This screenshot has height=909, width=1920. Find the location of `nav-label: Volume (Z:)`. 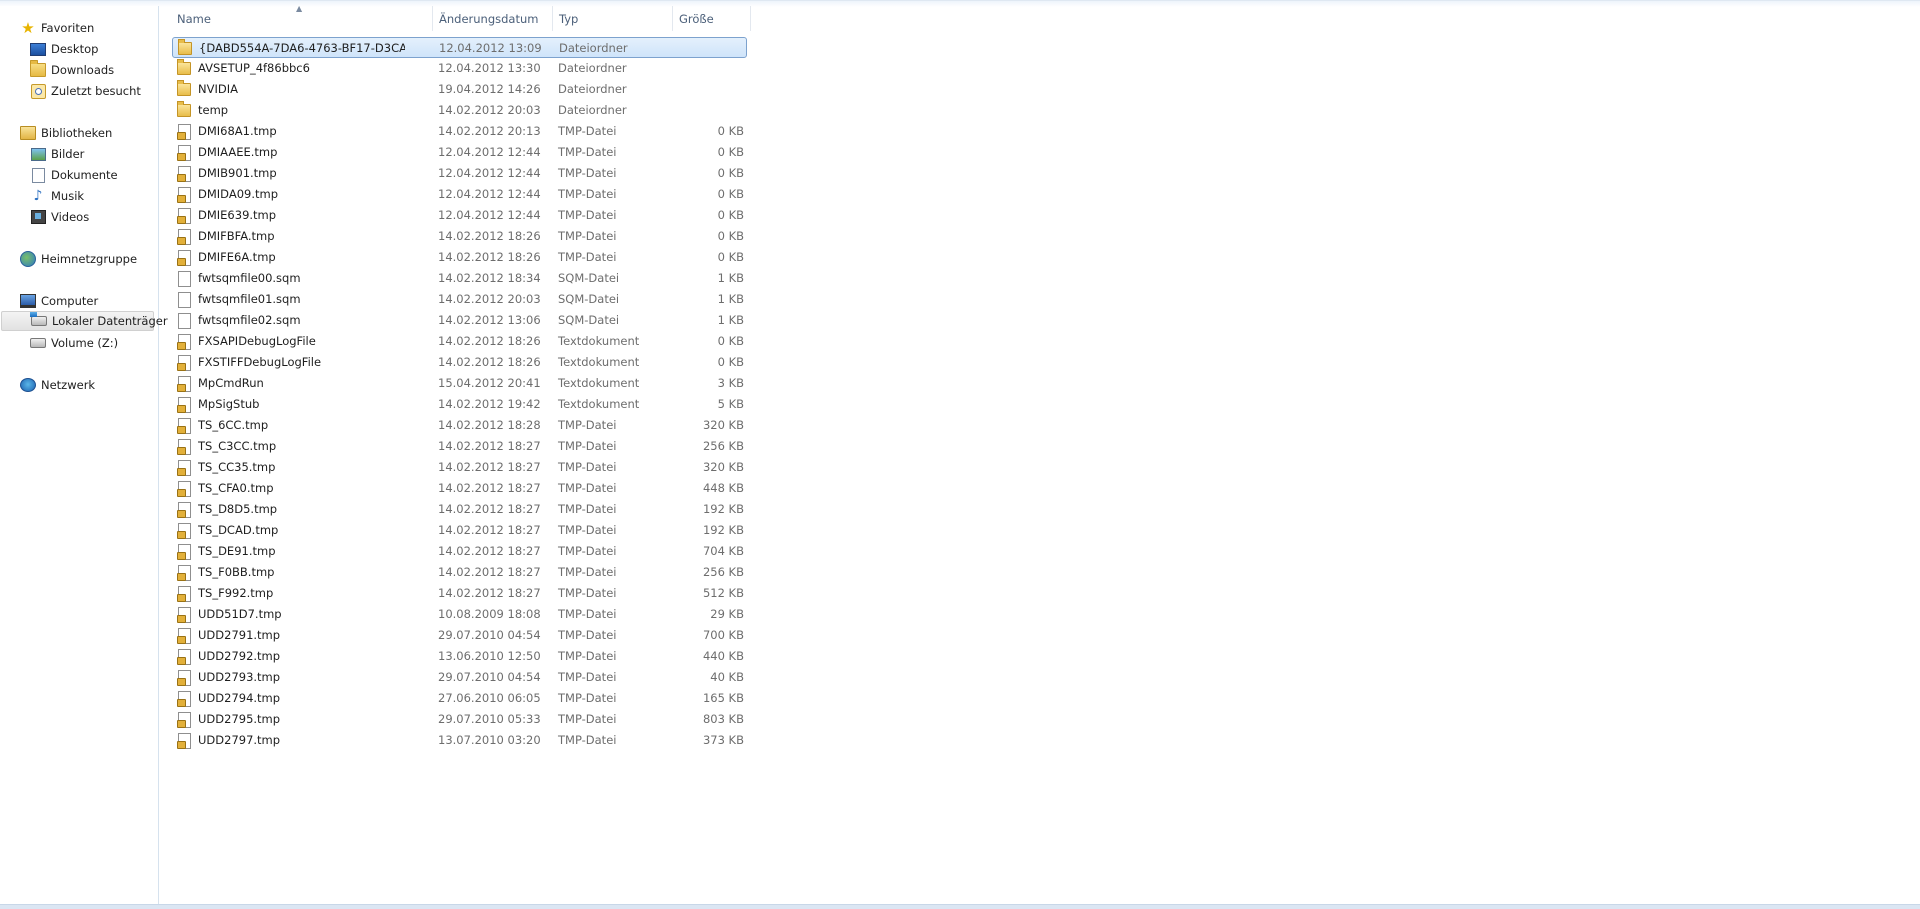

nav-label: Volume (Z:) is located at coordinates (85, 343).